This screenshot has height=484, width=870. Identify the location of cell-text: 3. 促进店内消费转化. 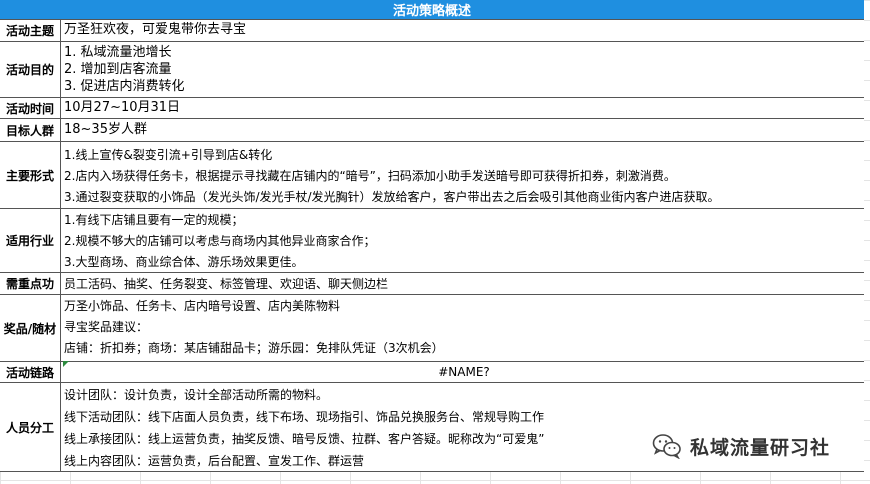
(124, 86).